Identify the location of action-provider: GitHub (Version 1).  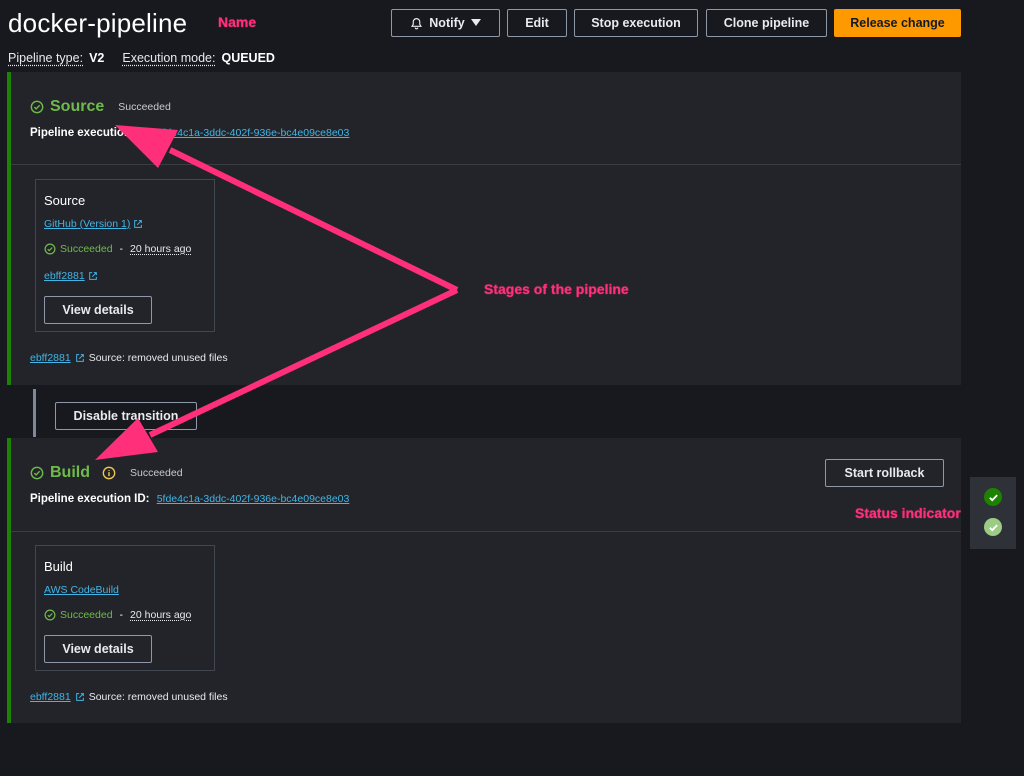
(93, 224).